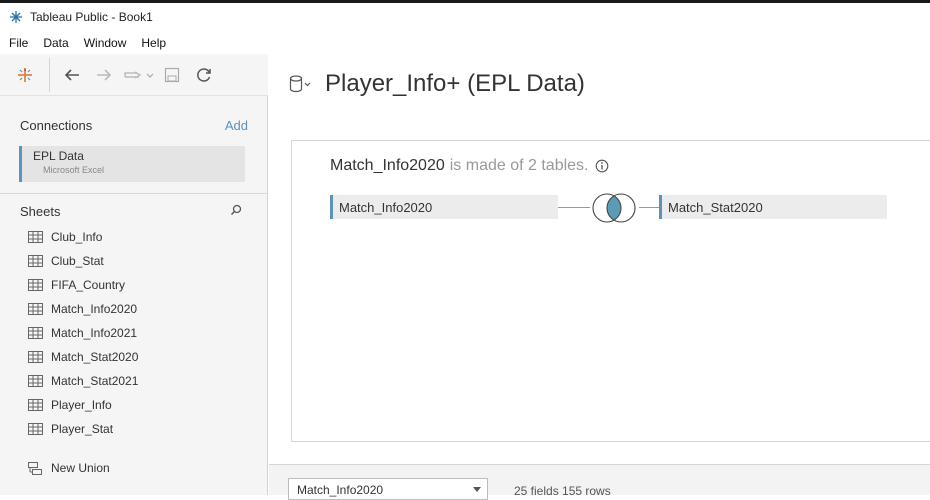 Image resolution: width=930 pixels, height=500 pixels. Describe the element at coordinates (138, 237) in the screenshot. I see `sheet-item-club-info: Club_Info` at that location.